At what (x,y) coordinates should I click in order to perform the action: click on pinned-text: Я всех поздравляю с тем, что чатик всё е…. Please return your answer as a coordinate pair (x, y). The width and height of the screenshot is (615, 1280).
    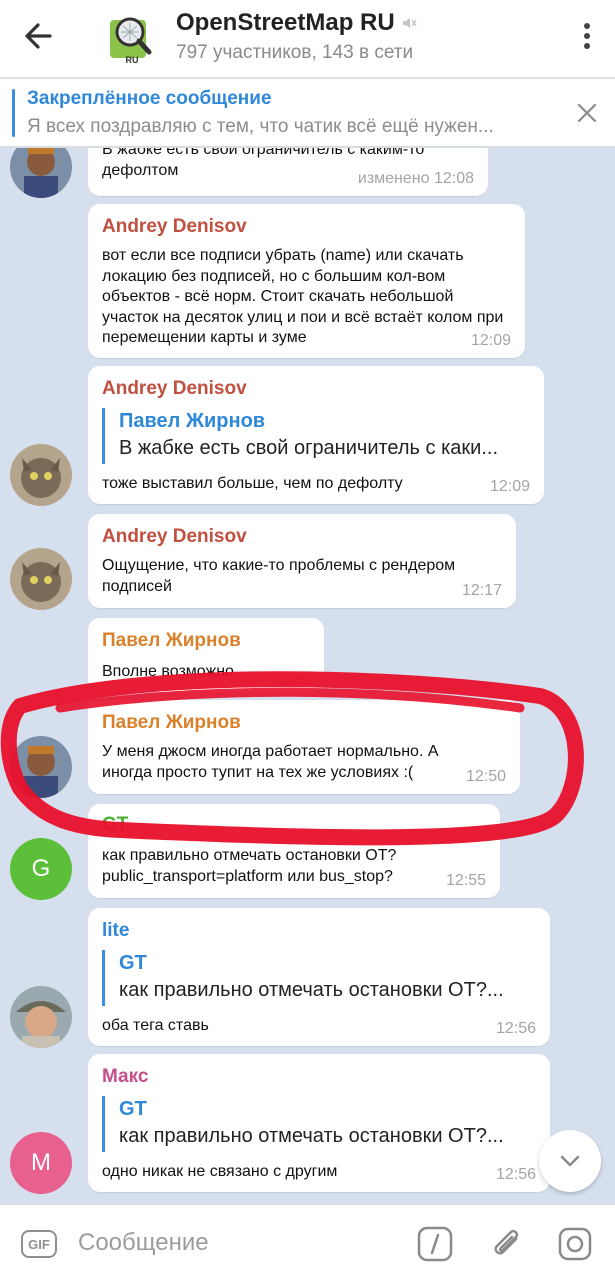
    Looking at the image, I should click on (260, 126).